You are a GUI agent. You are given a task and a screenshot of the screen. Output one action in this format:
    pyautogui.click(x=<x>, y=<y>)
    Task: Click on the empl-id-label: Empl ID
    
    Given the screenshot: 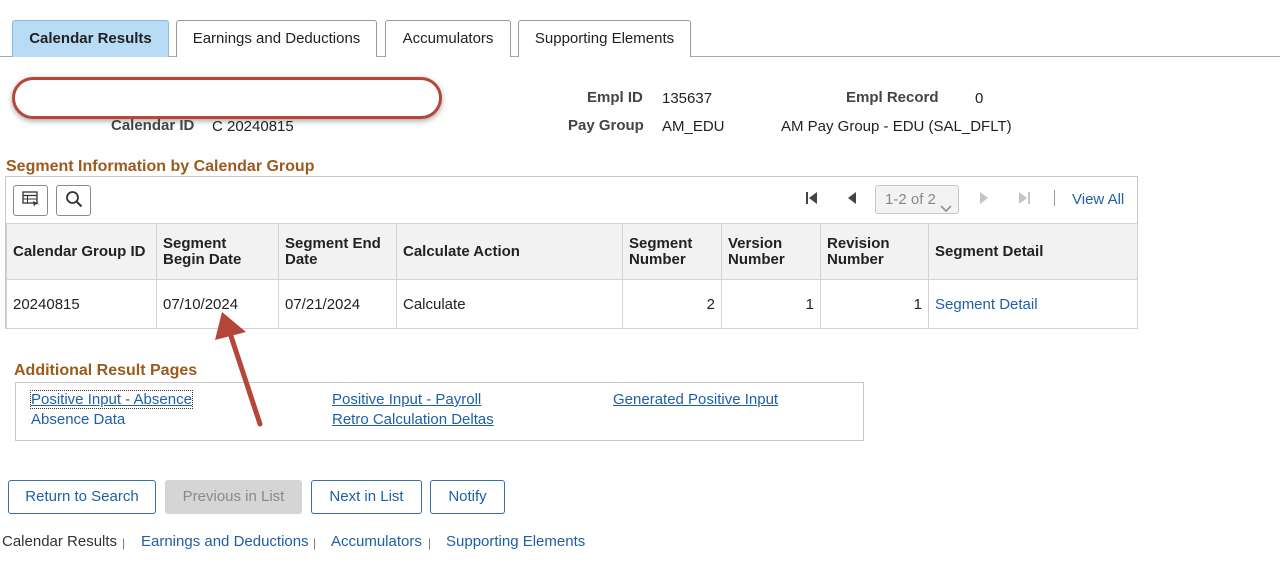 What is the action you would take?
    pyautogui.click(x=615, y=97)
    